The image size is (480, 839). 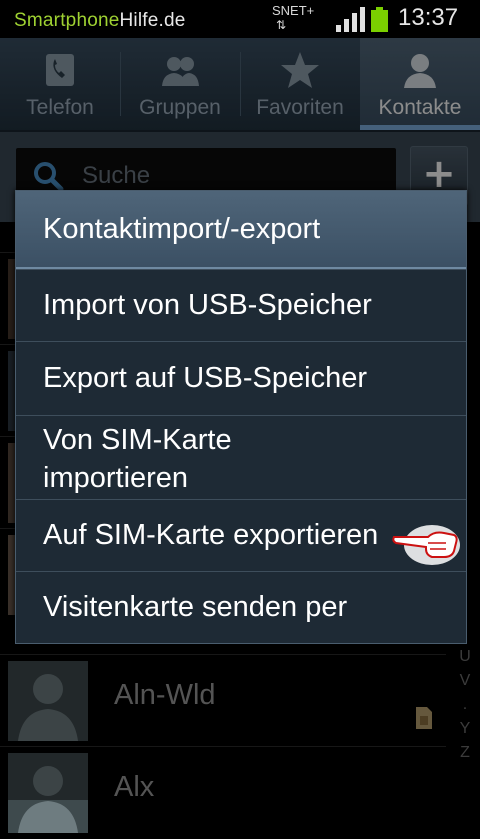 What do you see at coordinates (152, 20) in the screenshot?
I see `watermark-part2: Hilfe.de` at bounding box center [152, 20].